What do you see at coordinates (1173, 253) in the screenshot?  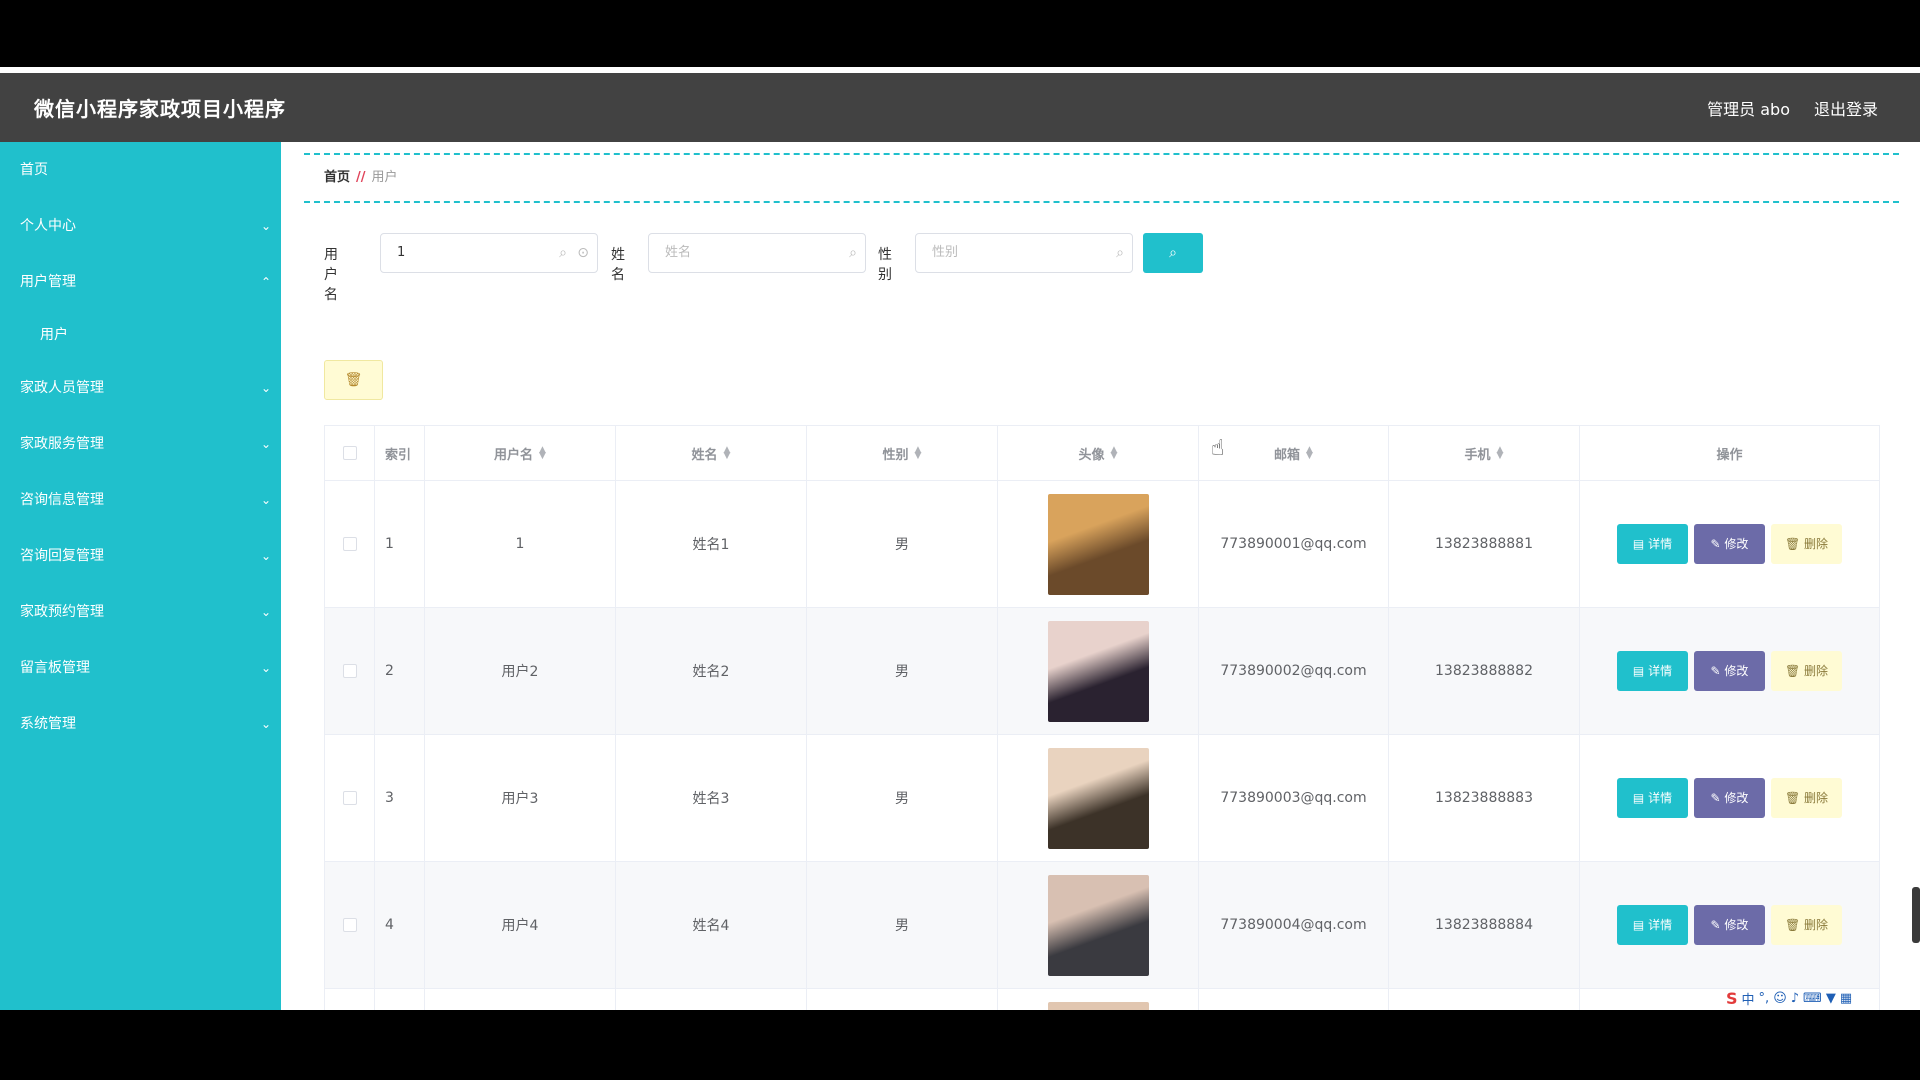 I see `search-button: ⌕` at bounding box center [1173, 253].